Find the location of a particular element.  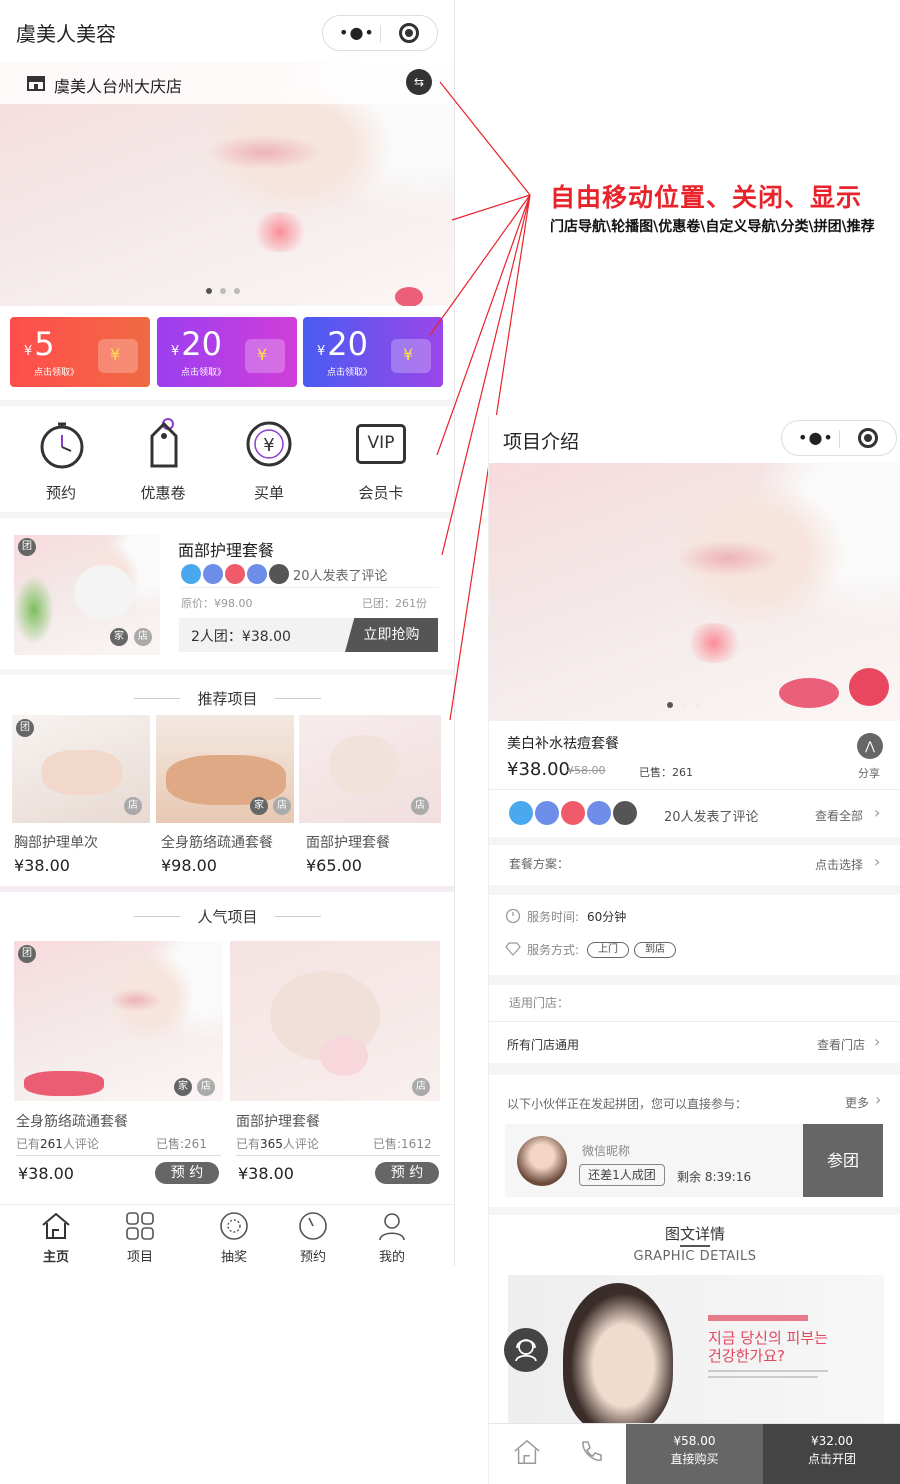

annotation-subline: 门店导航\轮播图\优惠卷\自定义导航\分类\拼团\推荐 is located at coordinates (712, 227).